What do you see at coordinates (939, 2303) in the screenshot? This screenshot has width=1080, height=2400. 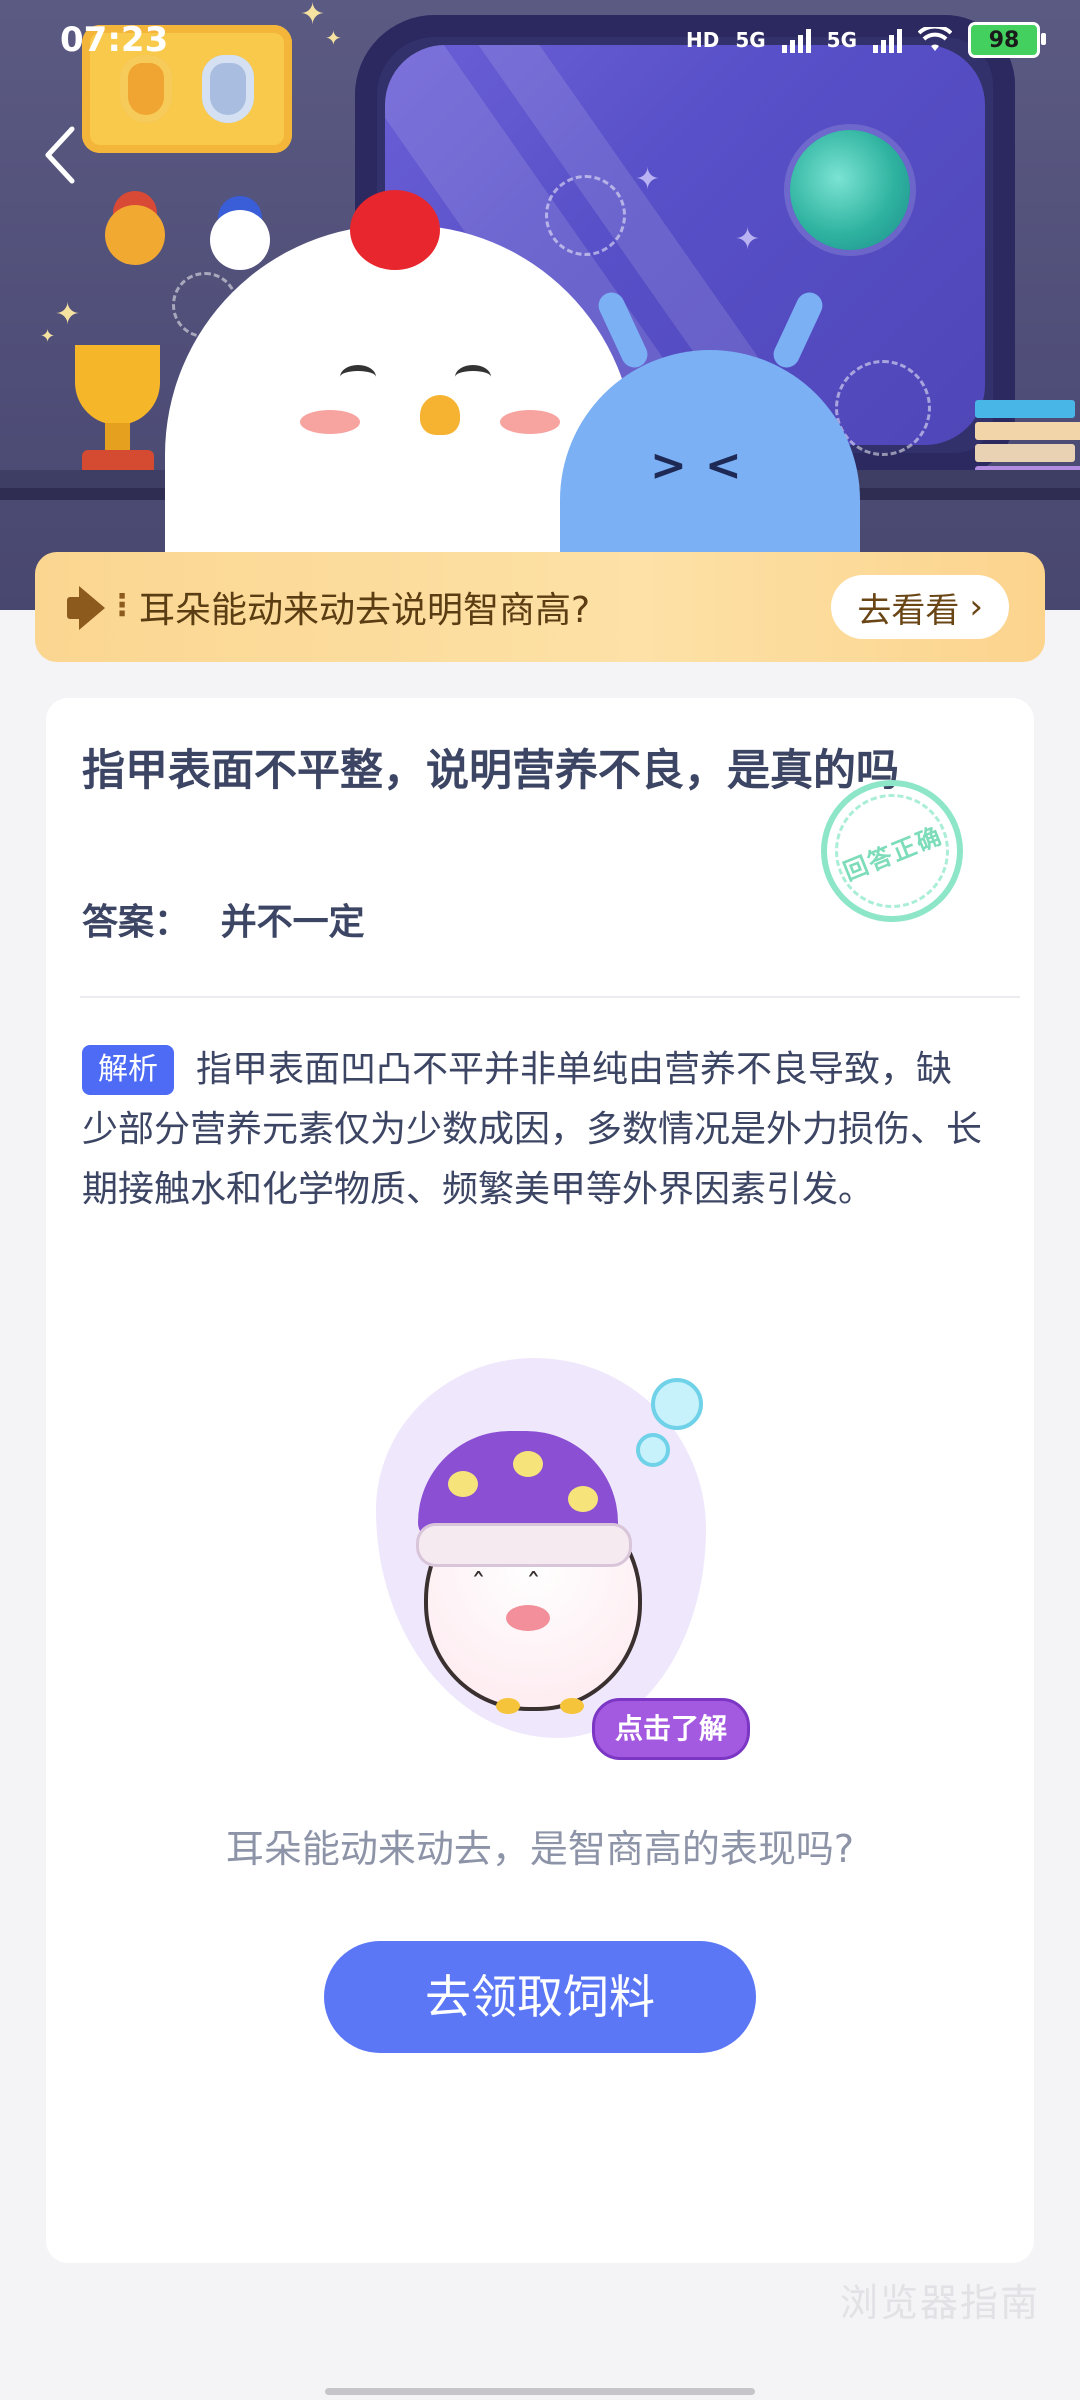 I see `watermark: 浏览器指南` at bounding box center [939, 2303].